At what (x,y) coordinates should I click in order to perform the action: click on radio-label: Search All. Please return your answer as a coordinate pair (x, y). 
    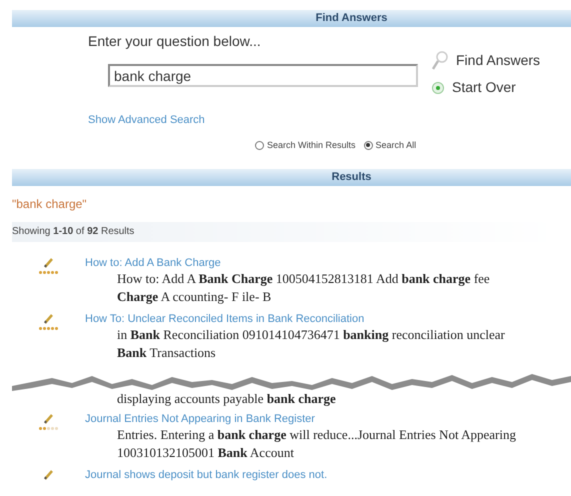
    Looking at the image, I should click on (396, 145).